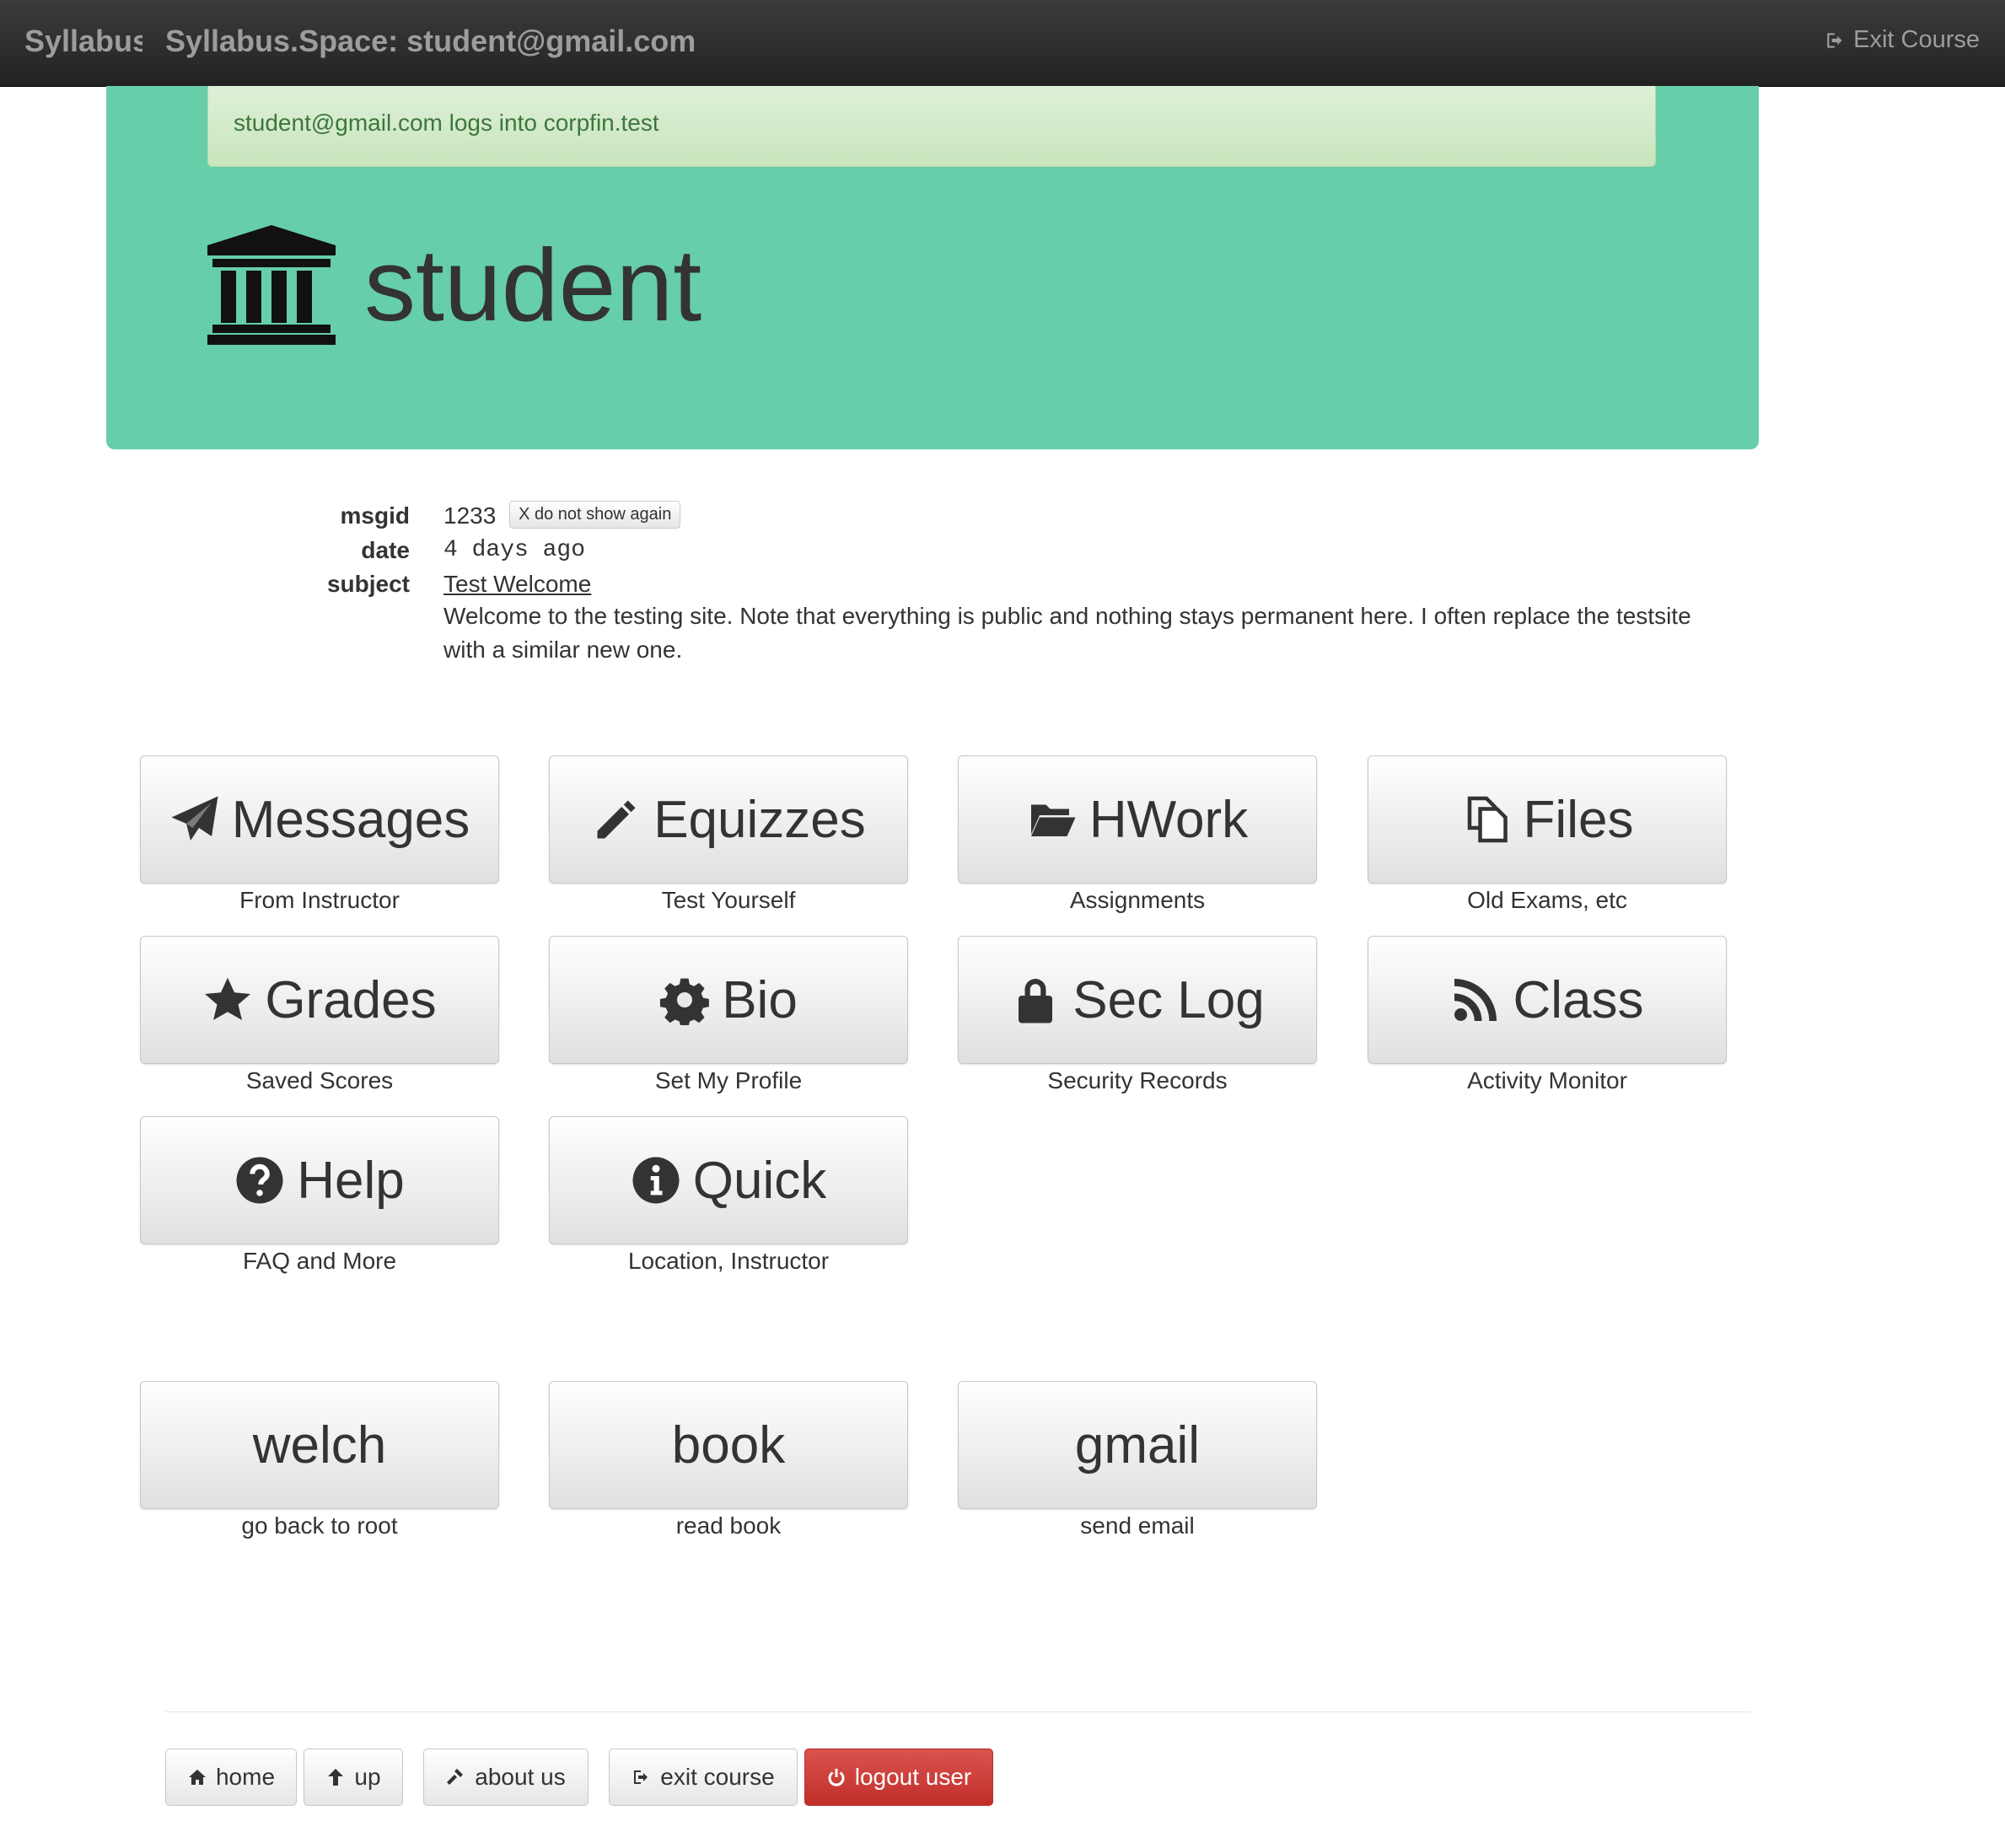 This screenshot has width=2005, height=1848. Describe the element at coordinates (245, 1777) in the screenshot. I see `home-label: home` at that location.